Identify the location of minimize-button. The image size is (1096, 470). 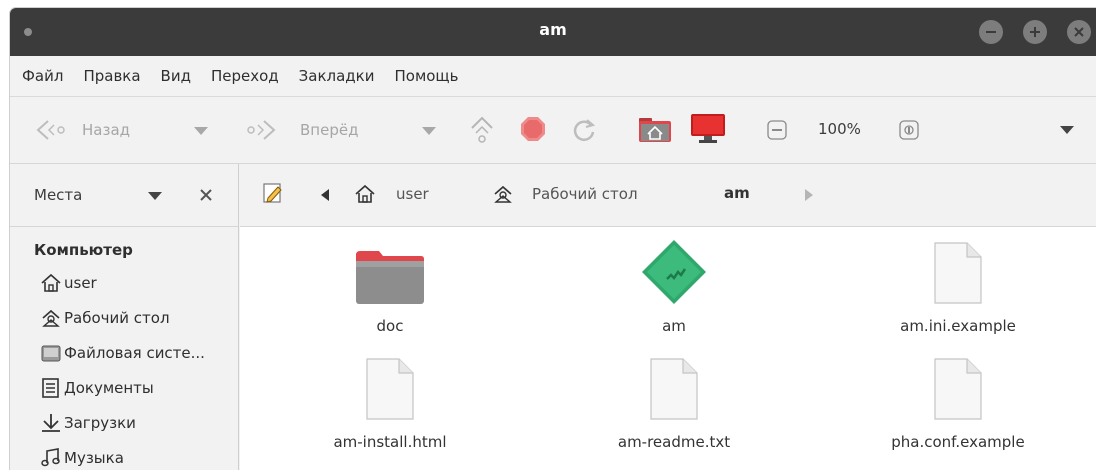
(991, 32).